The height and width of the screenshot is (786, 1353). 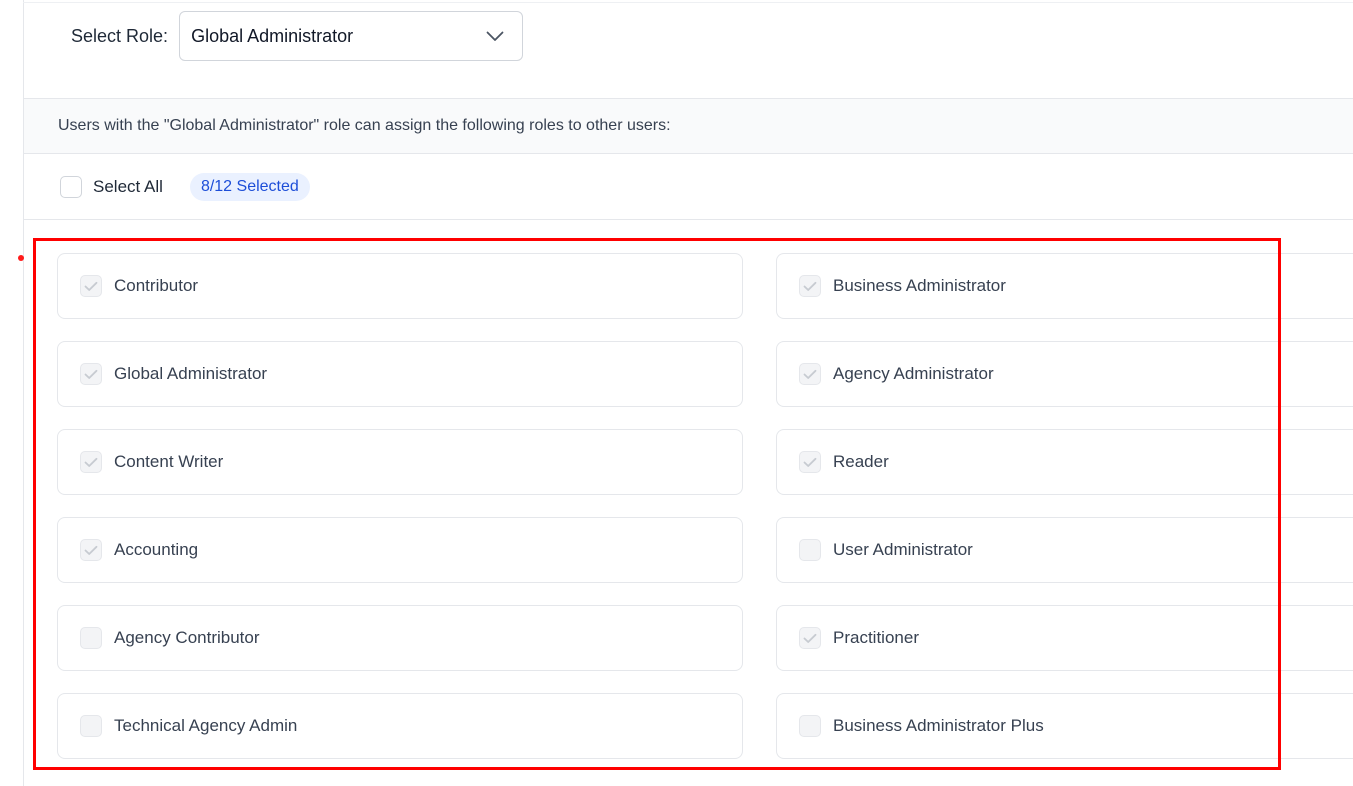 I want to click on role-label: Business Administrator Plus, so click(x=938, y=725).